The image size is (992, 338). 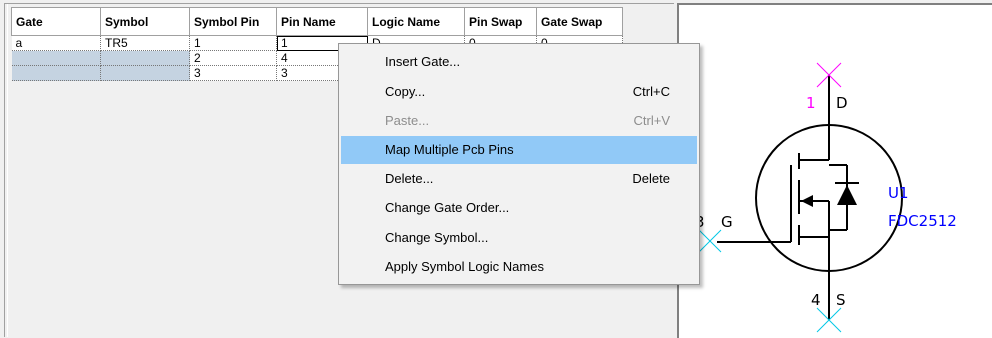 I want to click on col-header-gate: Gate, so click(x=56, y=21).